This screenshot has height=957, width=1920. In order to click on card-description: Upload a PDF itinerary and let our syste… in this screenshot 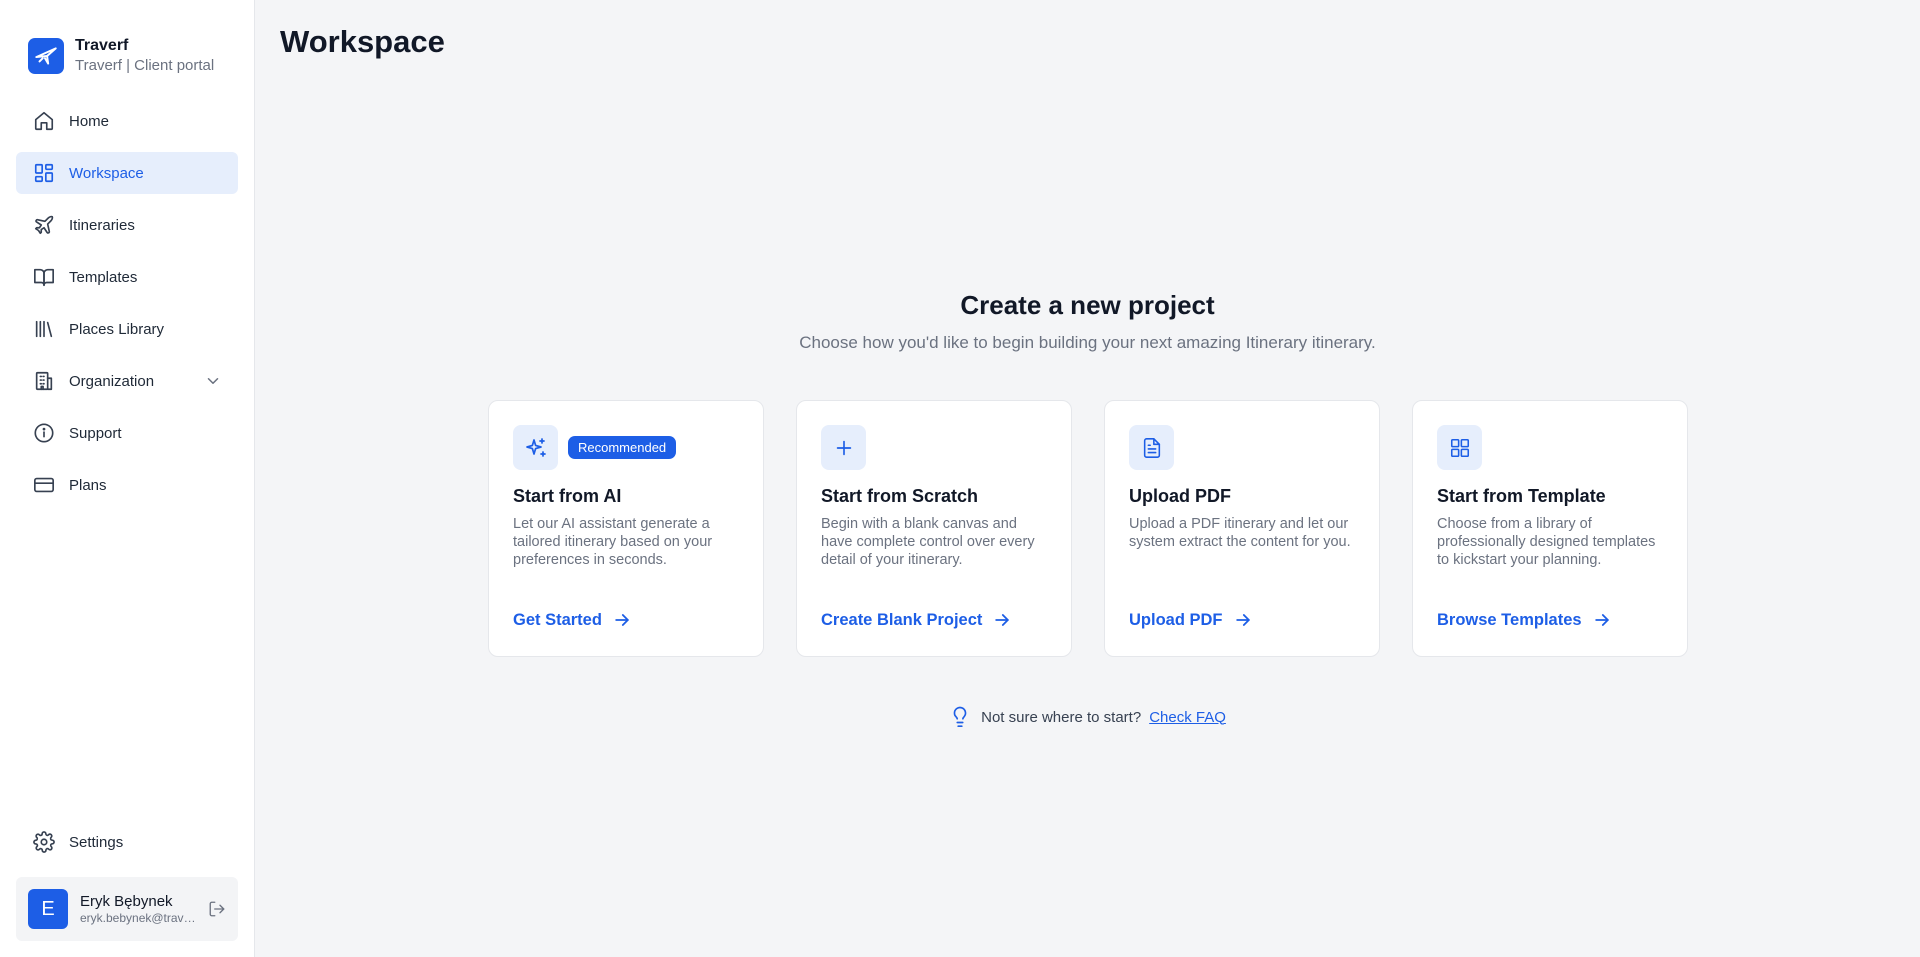, I will do `click(1240, 533)`.